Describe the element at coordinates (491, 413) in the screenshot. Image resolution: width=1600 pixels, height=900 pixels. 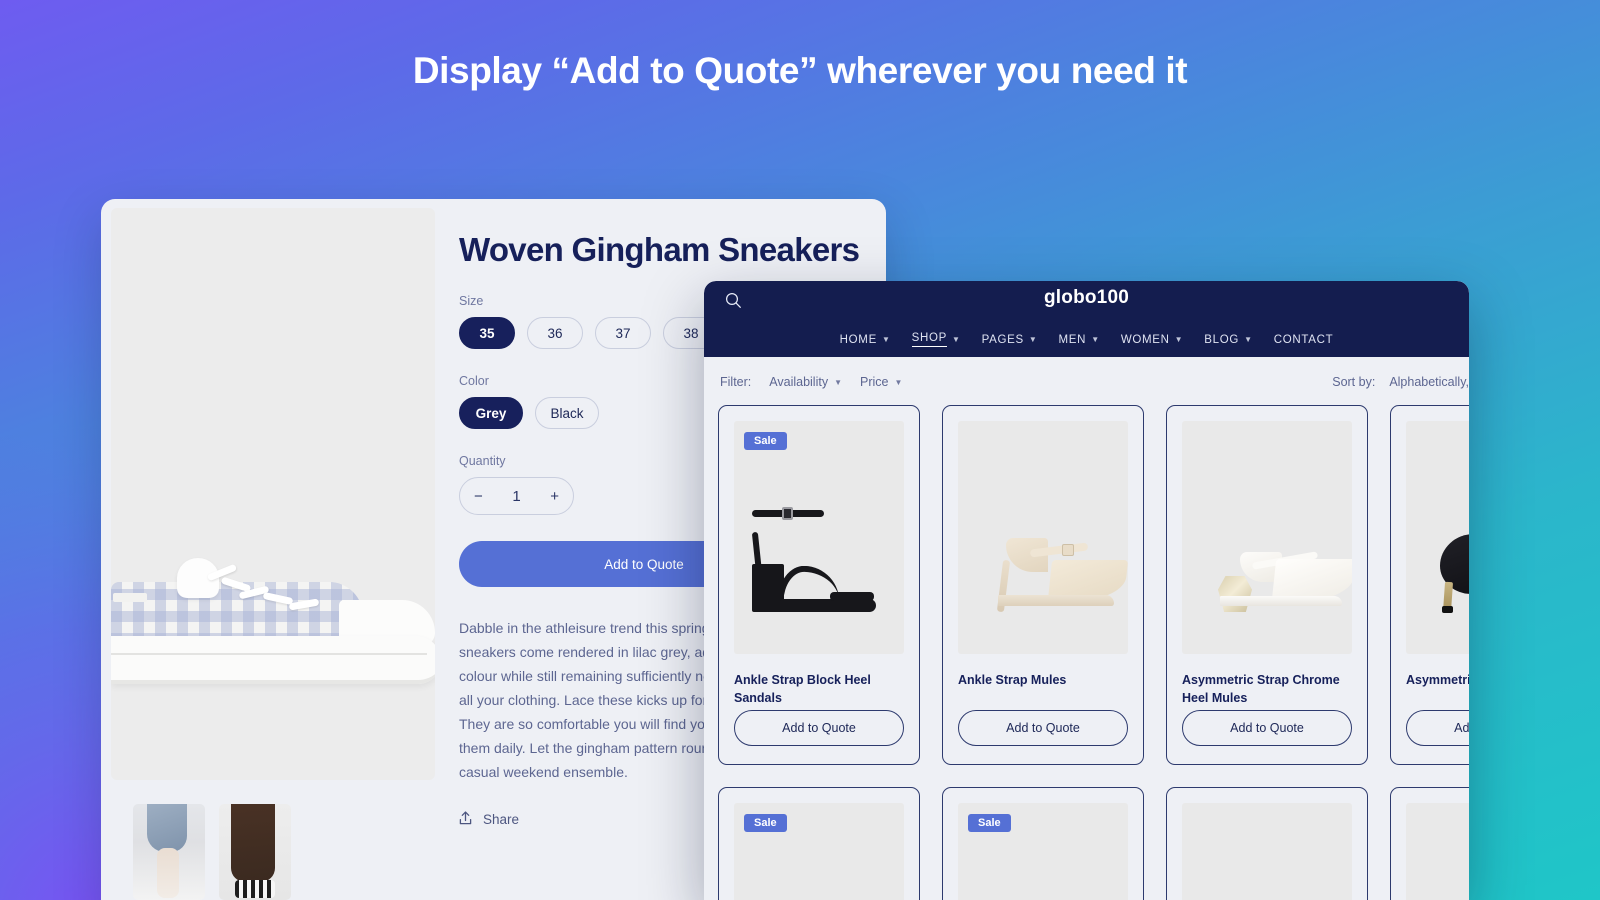
I see `color-option-grey: Grey` at that location.